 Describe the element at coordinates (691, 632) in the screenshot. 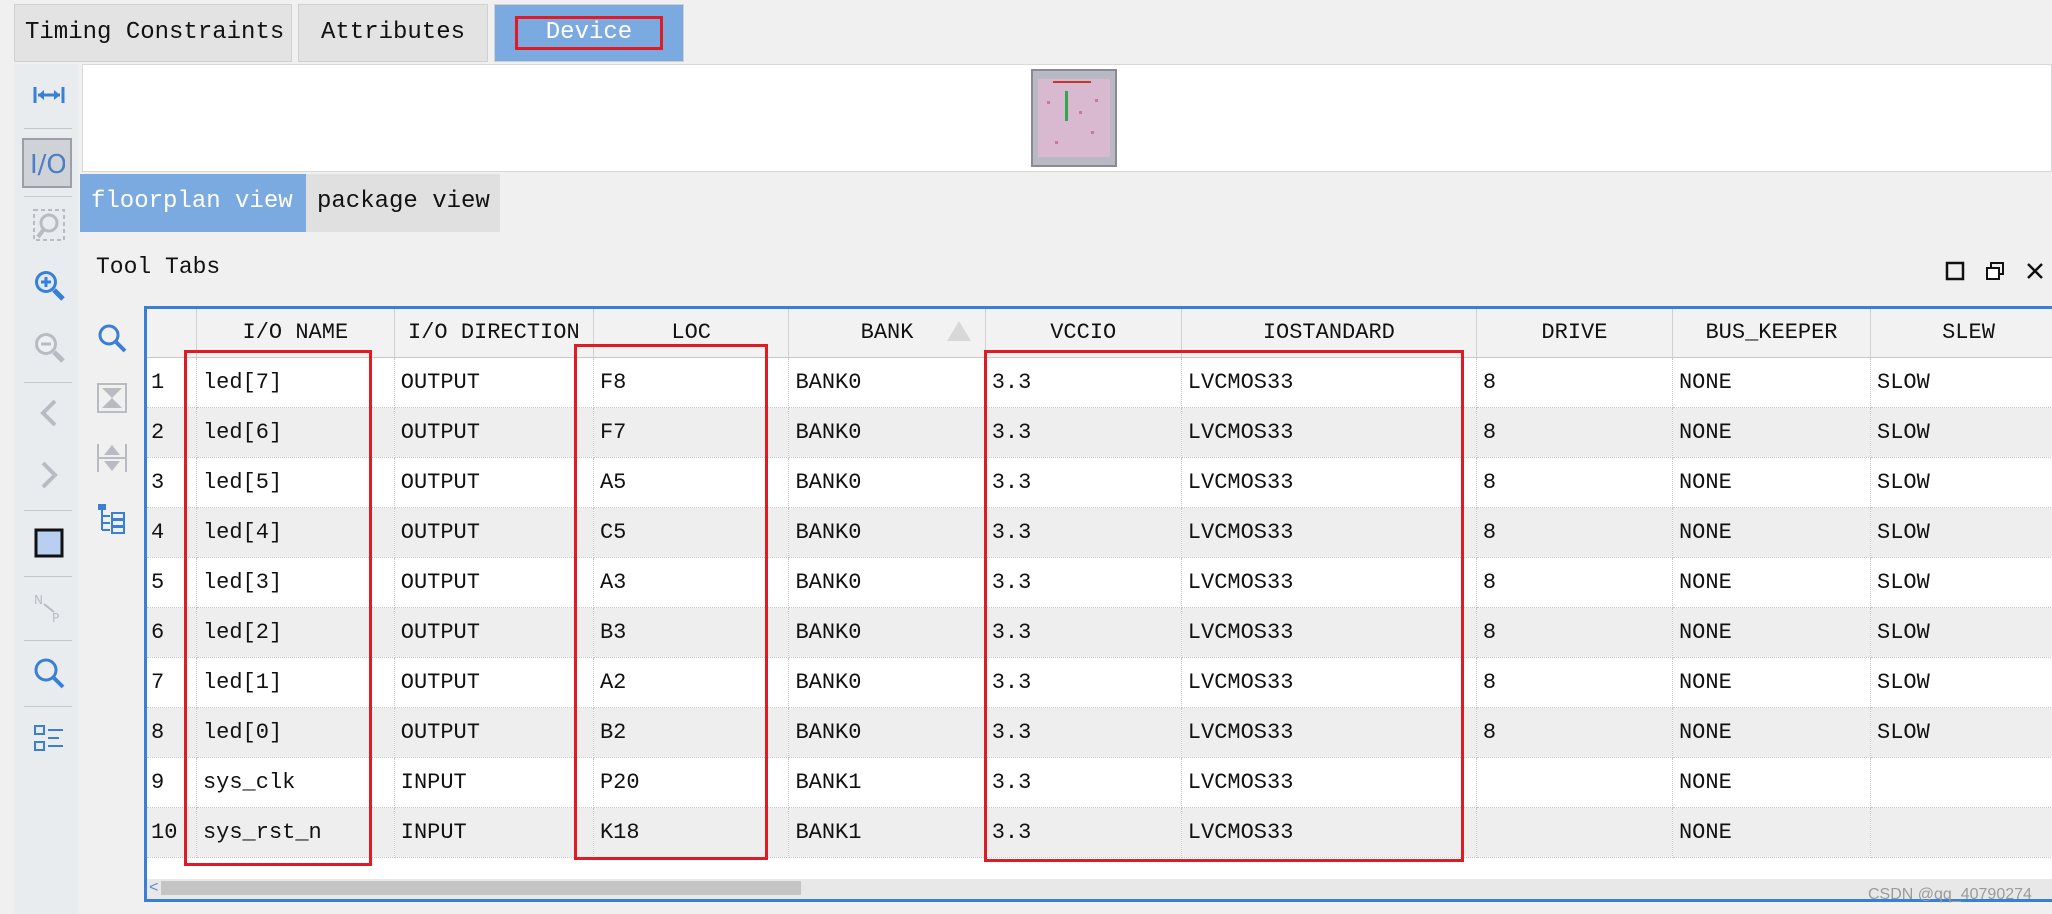

I see `table-cell: B3` at that location.